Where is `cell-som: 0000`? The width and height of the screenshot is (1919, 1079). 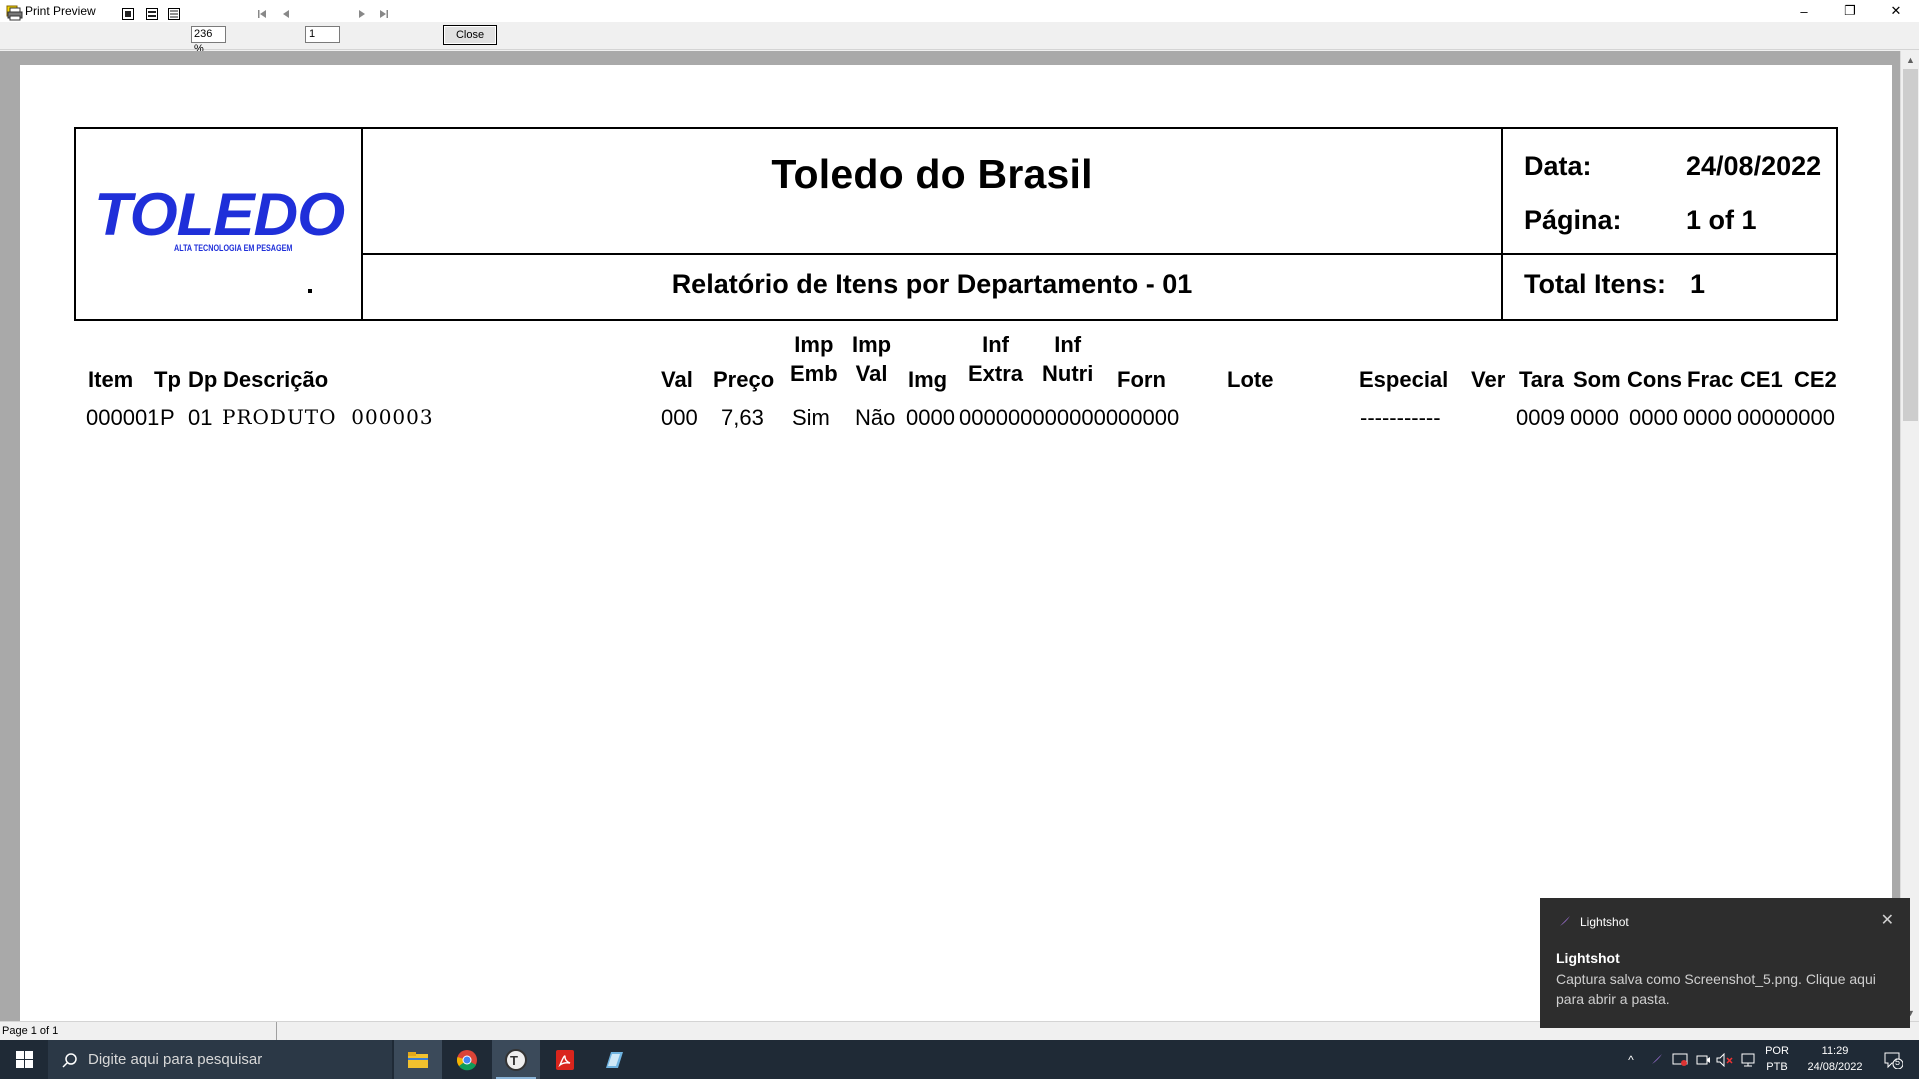 cell-som: 0000 is located at coordinates (1594, 417).